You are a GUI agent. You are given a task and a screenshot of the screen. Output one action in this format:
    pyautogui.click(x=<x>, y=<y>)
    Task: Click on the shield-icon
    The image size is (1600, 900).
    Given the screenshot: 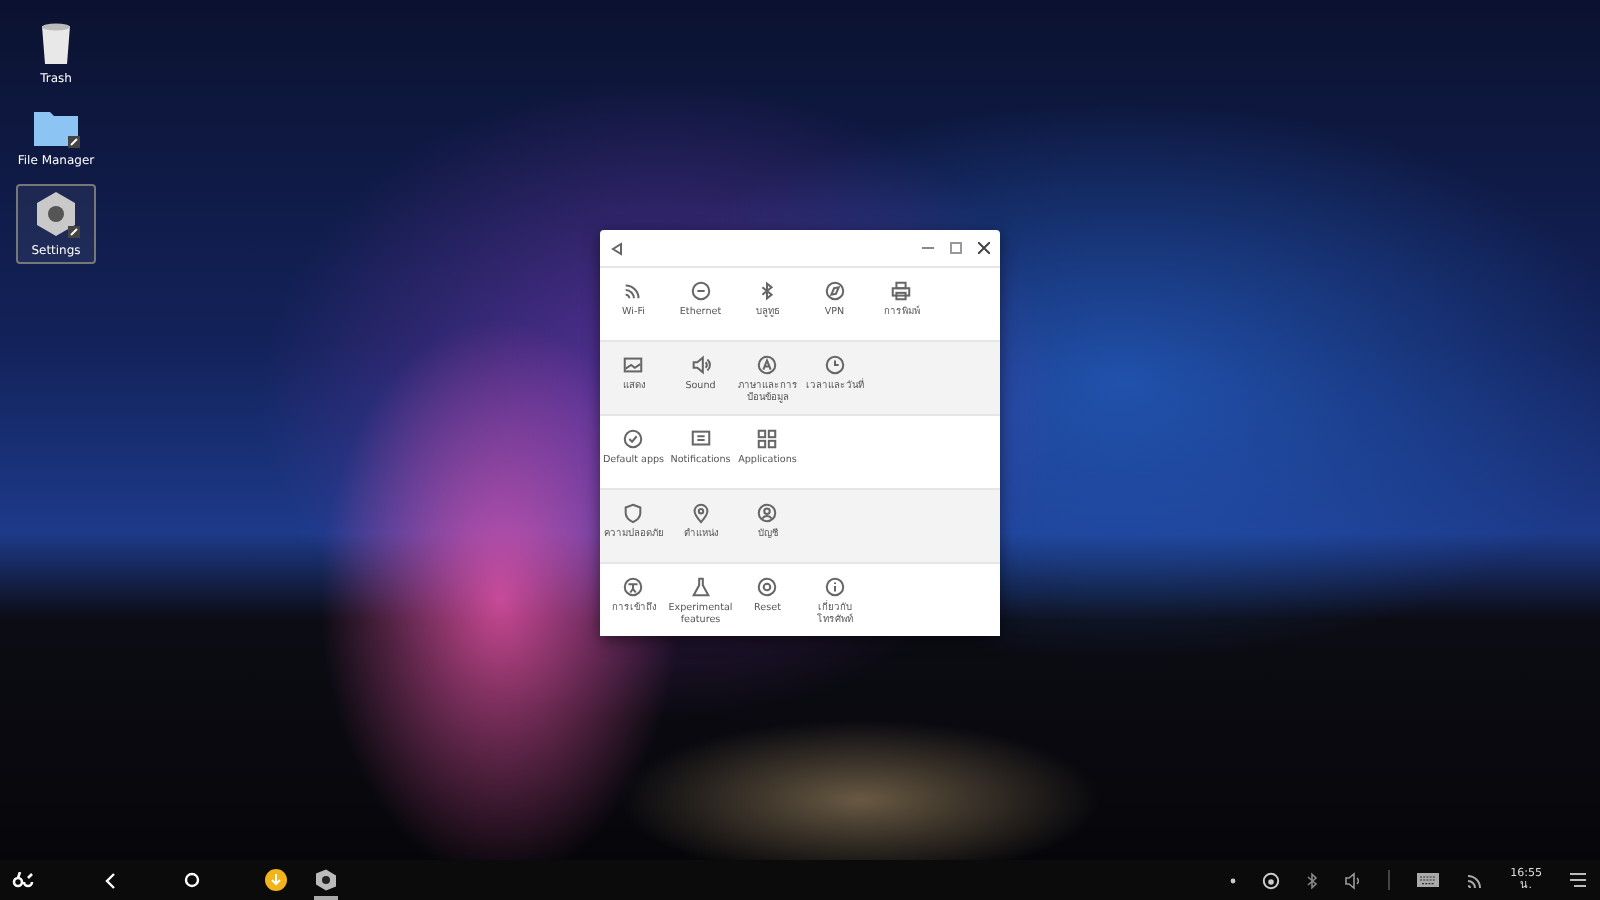 What is the action you would take?
    pyautogui.click(x=633, y=513)
    